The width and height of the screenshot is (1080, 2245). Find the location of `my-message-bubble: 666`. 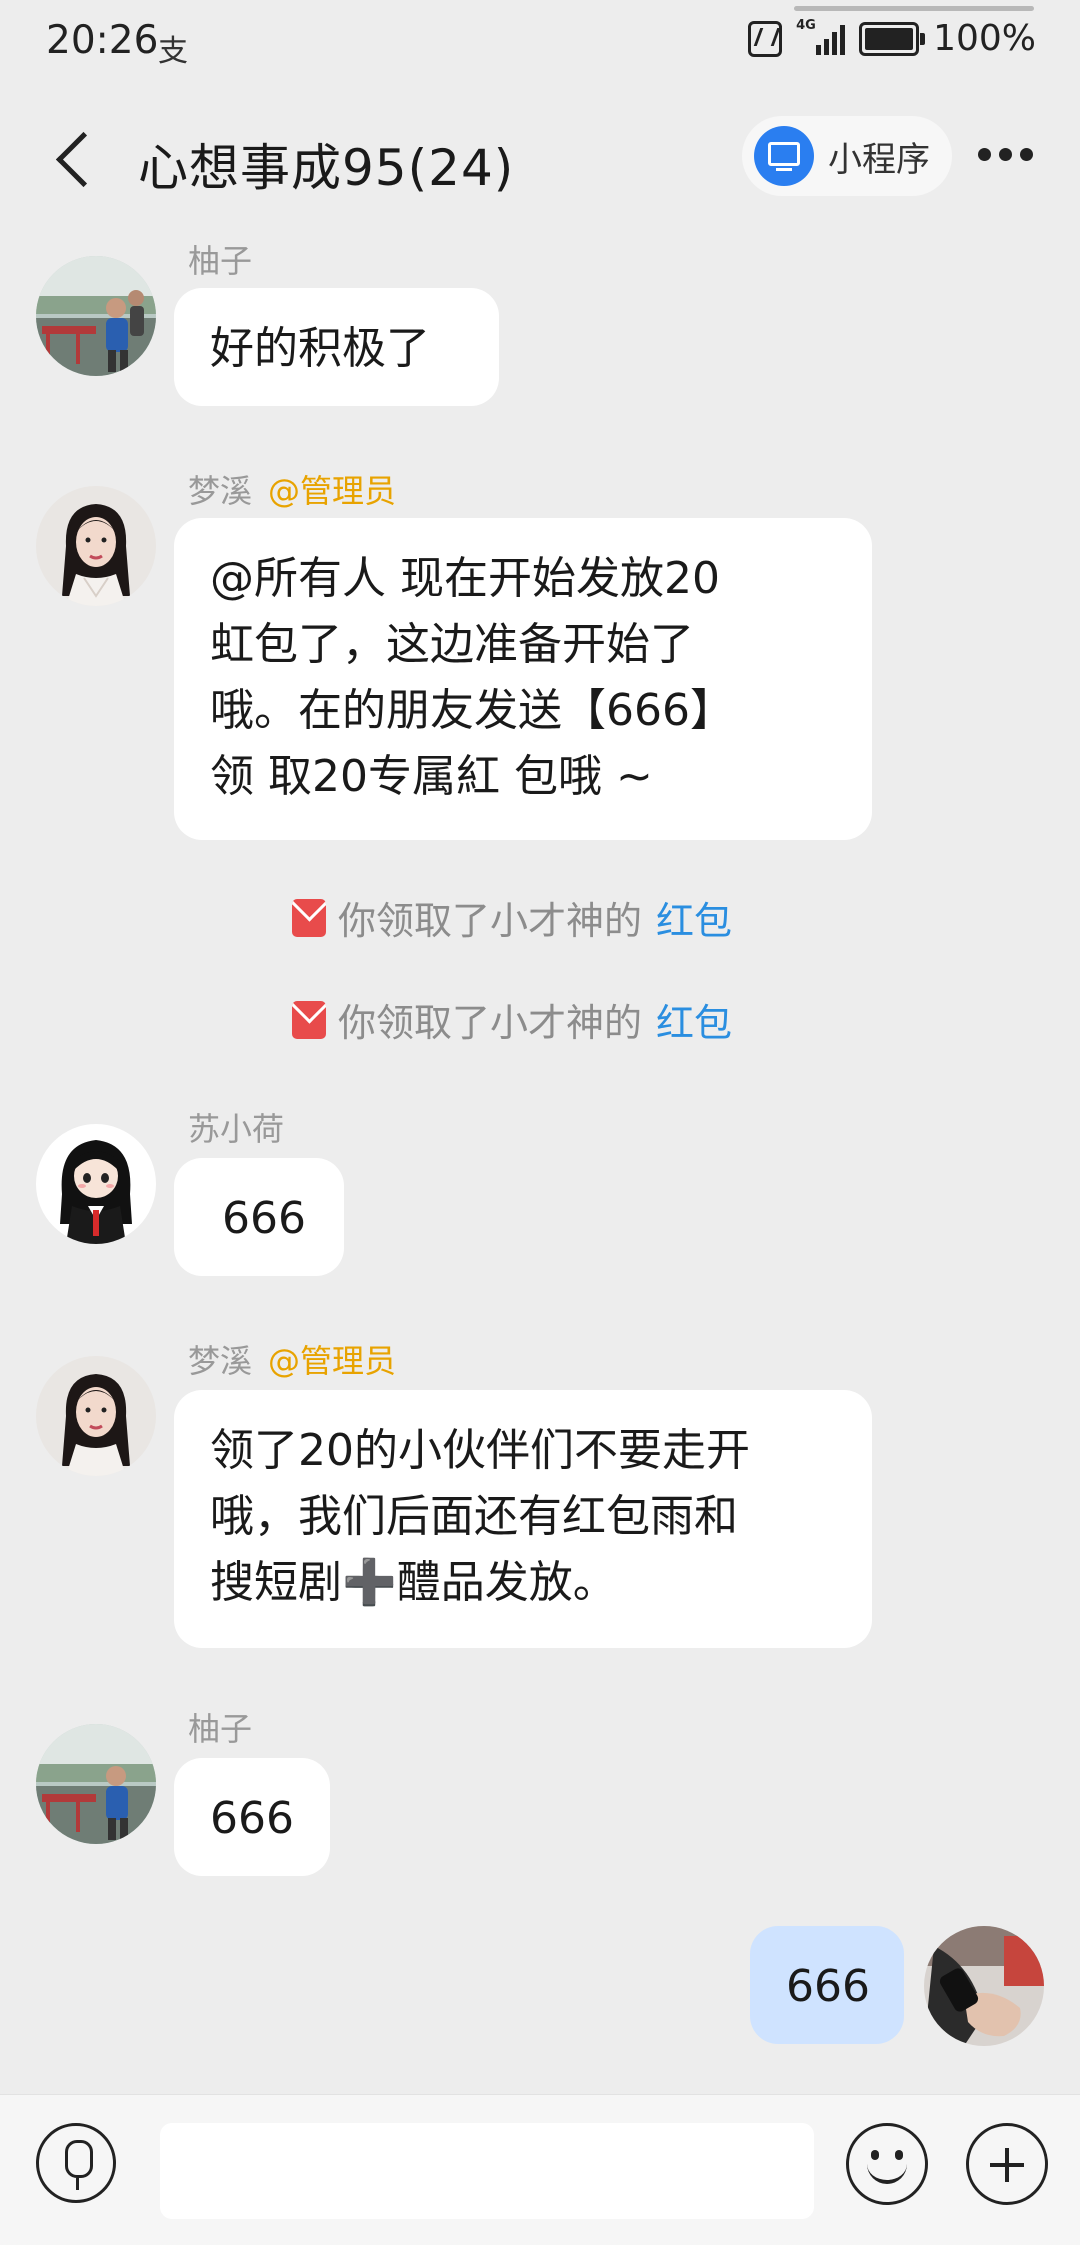

my-message-bubble: 666 is located at coordinates (827, 1985).